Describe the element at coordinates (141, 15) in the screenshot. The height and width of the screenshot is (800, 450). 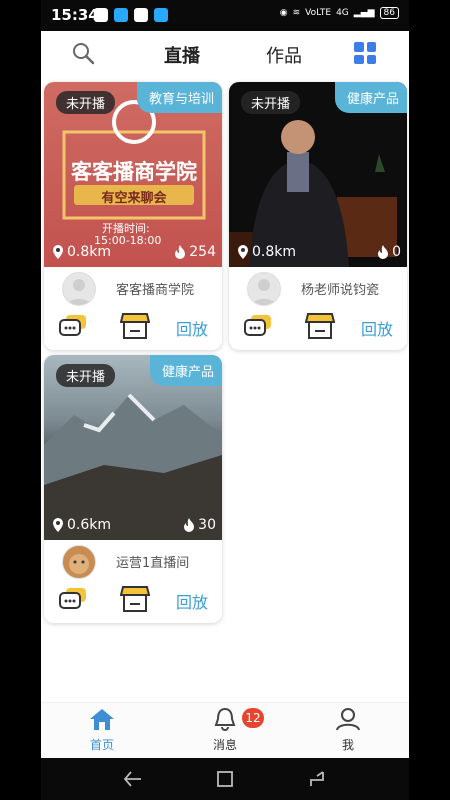
I see `video-notify-icon` at that location.